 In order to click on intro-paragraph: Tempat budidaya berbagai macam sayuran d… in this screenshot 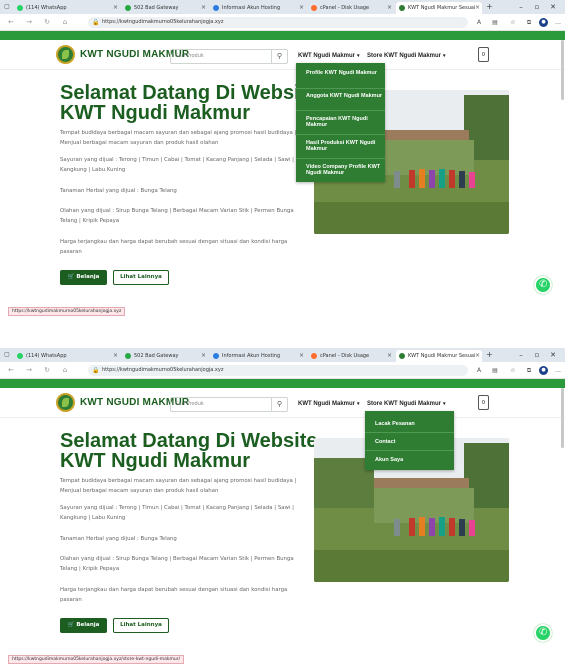, I will do `click(178, 138)`.